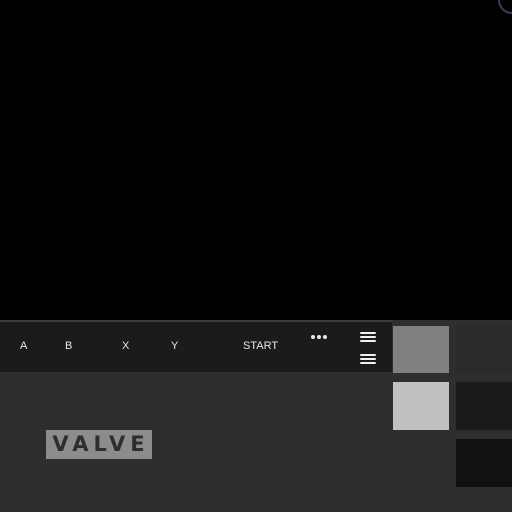 Image resolution: width=512 pixels, height=512 pixels. I want to click on button-b: B, so click(68, 346).